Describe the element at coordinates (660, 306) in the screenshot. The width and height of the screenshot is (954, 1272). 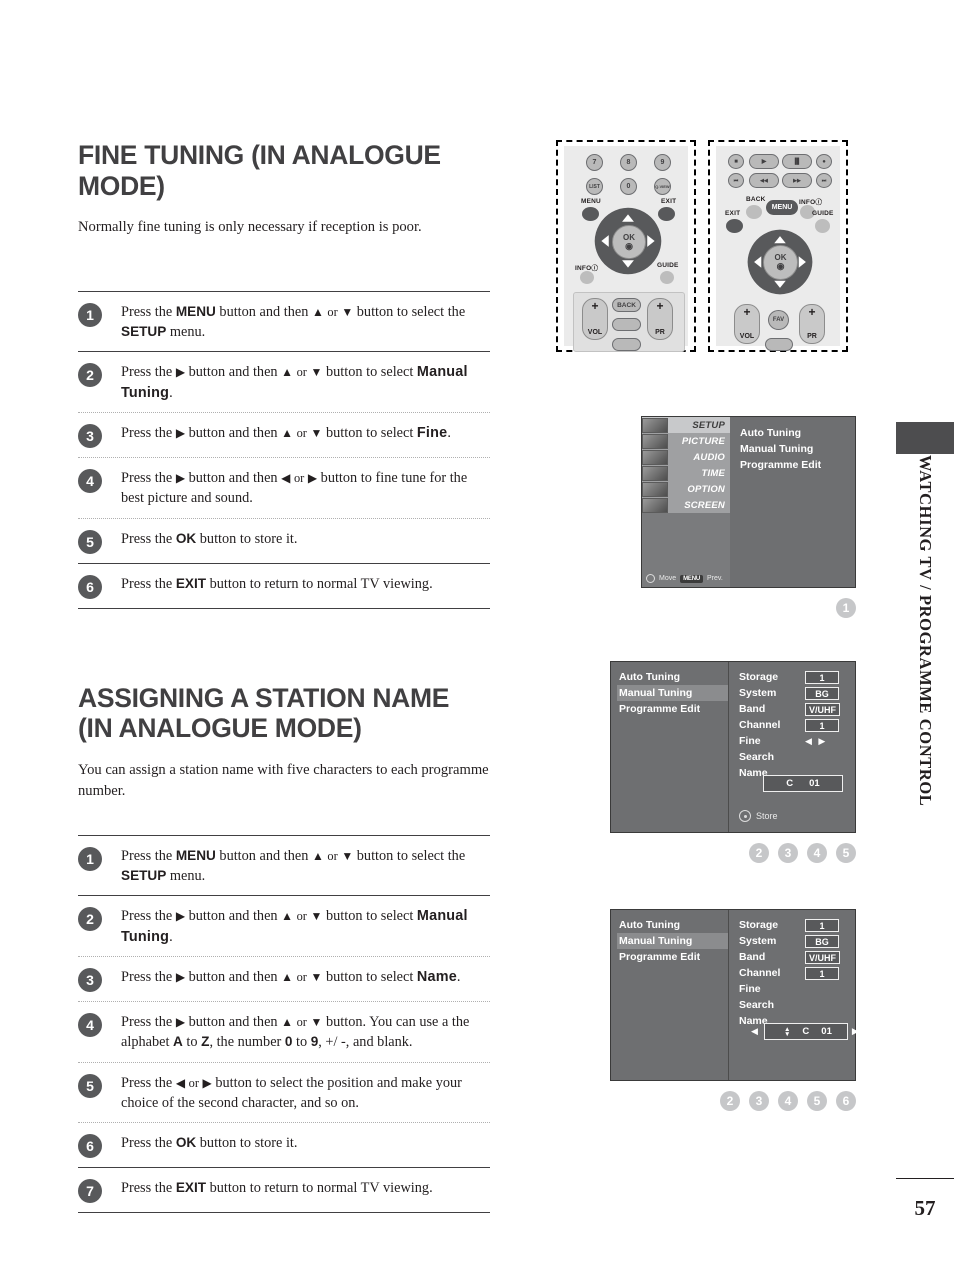
I see `pr-plus: +` at that location.